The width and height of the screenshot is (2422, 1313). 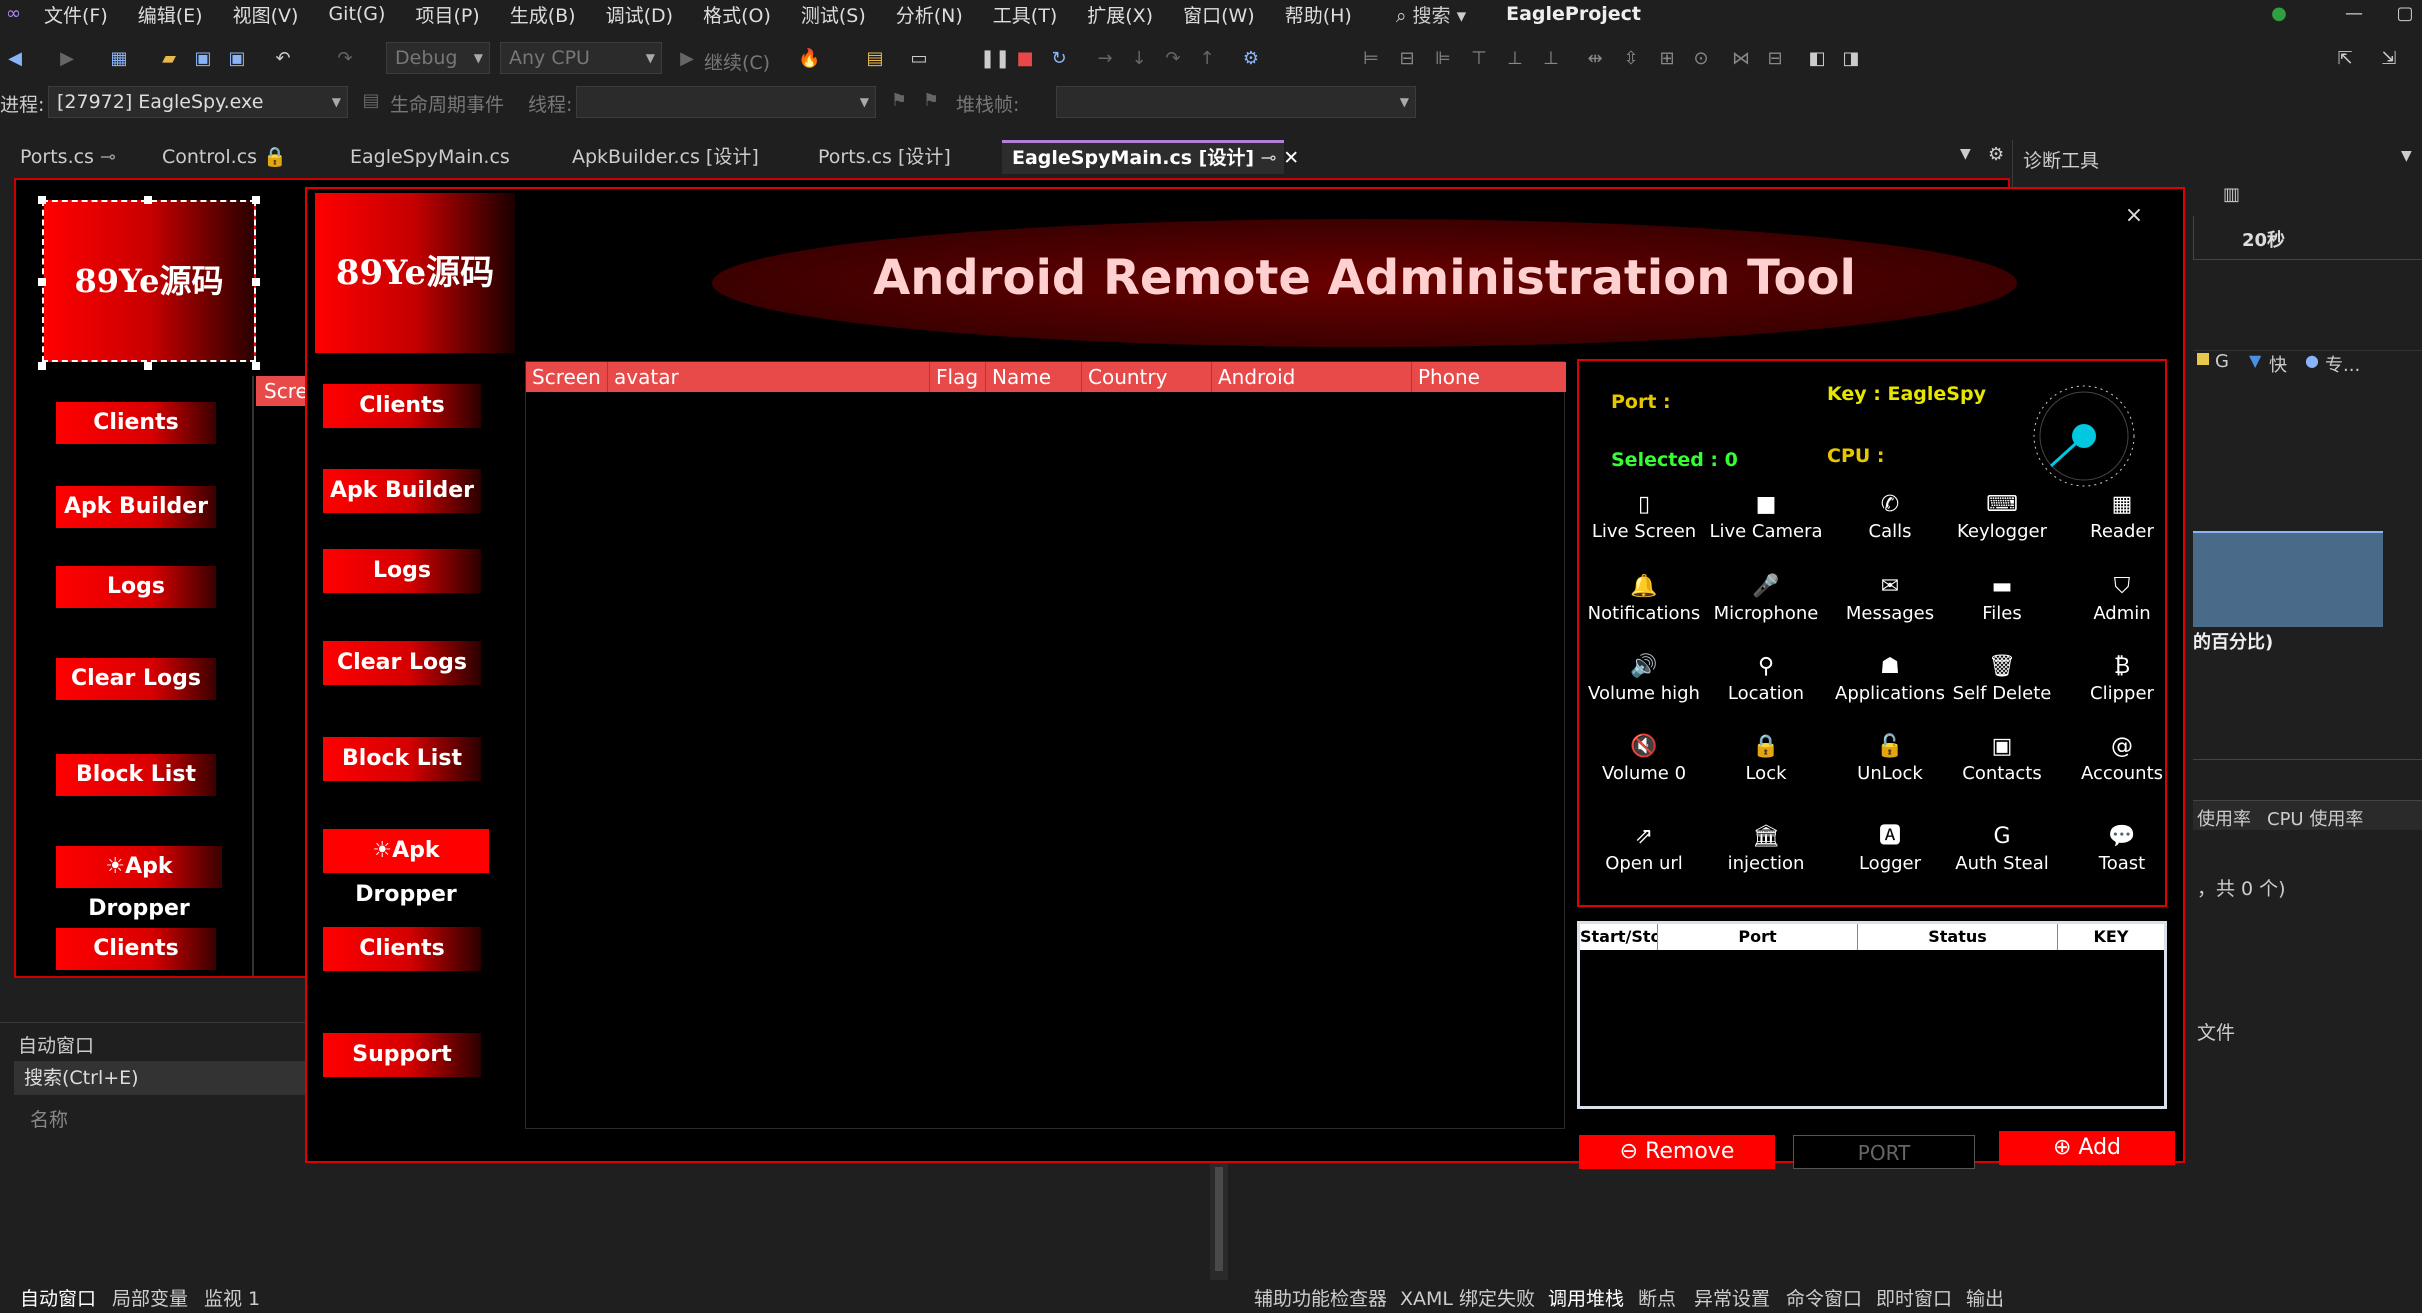 What do you see at coordinates (1586, 1297) in the screenshot?
I see `tab-call-stack: 调用堆栈` at bounding box center [1586, 1297].